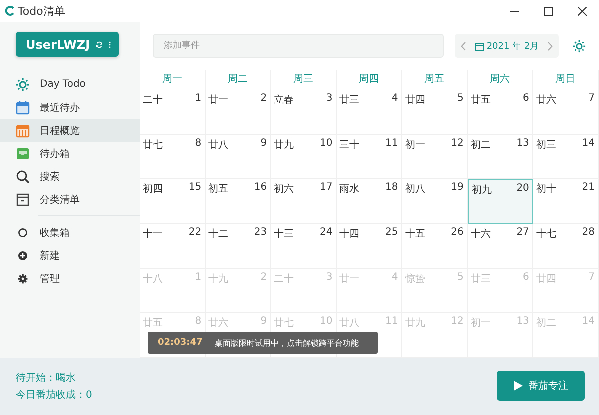 Image resolution: width=599 pixels, height=415 pixels. I want to click on add-event-field: 添加事件, so click(298, 46).